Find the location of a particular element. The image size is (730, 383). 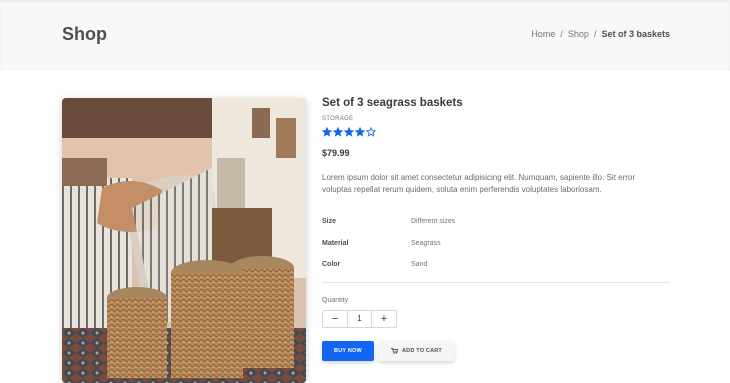

cart-icon is located at coordinates (394, 350).